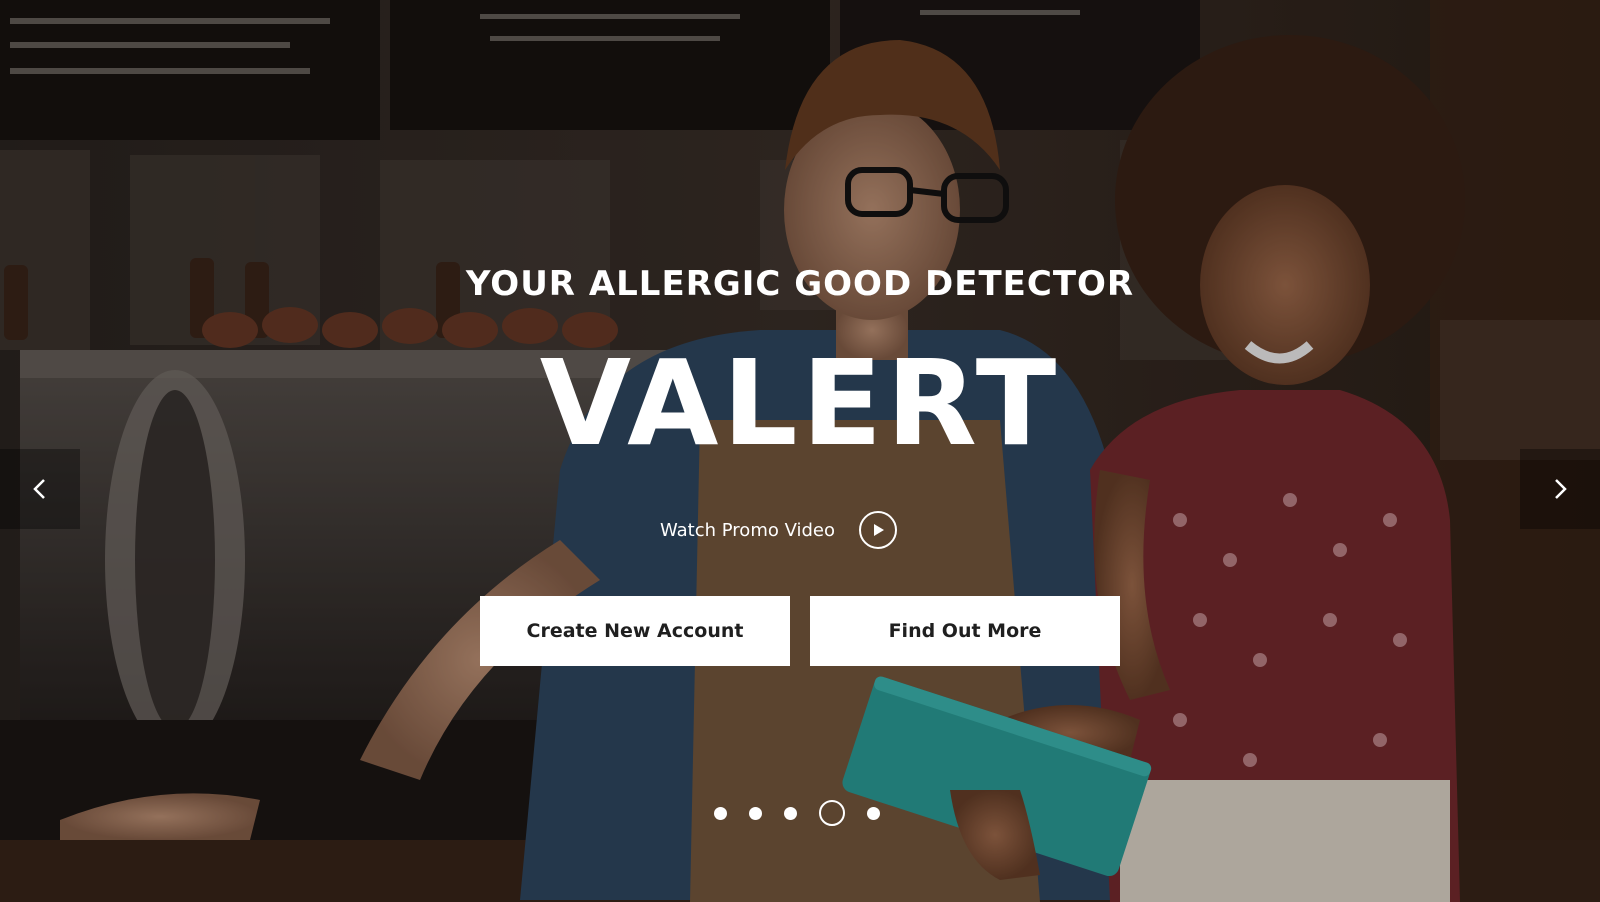 Image resolution: width=1600 pixels, height=902 pixels. Describe the element at coordinates (800, 403) in the screenshot. I see `hero-brand-title: VALERT` at that location.